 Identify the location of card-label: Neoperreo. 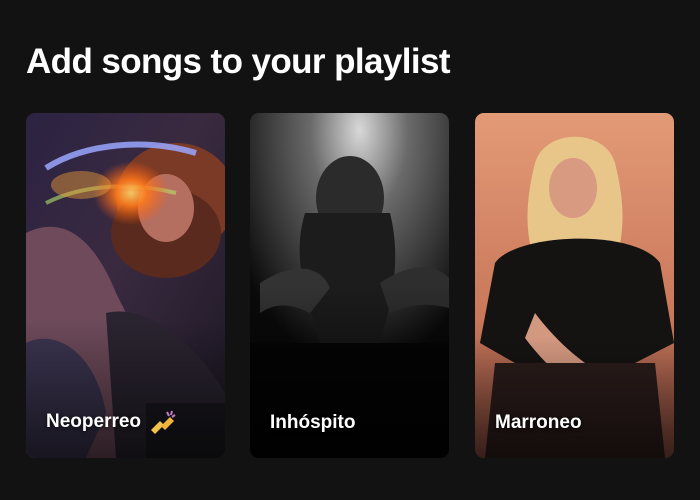
(111, 422).